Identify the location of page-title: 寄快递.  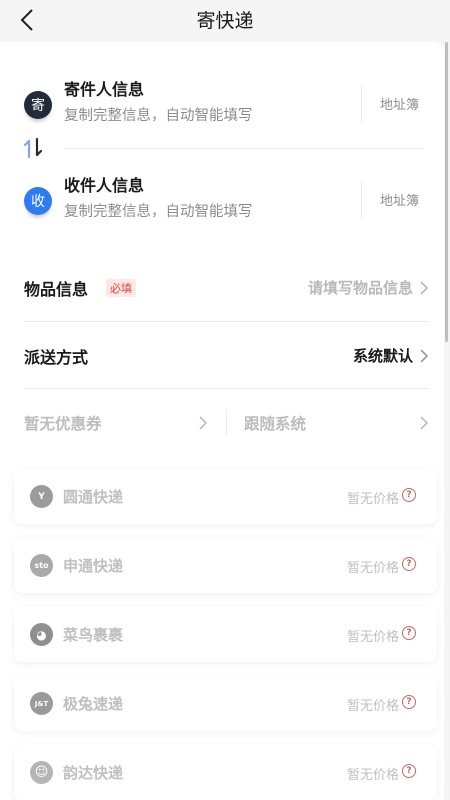
(225, 21).